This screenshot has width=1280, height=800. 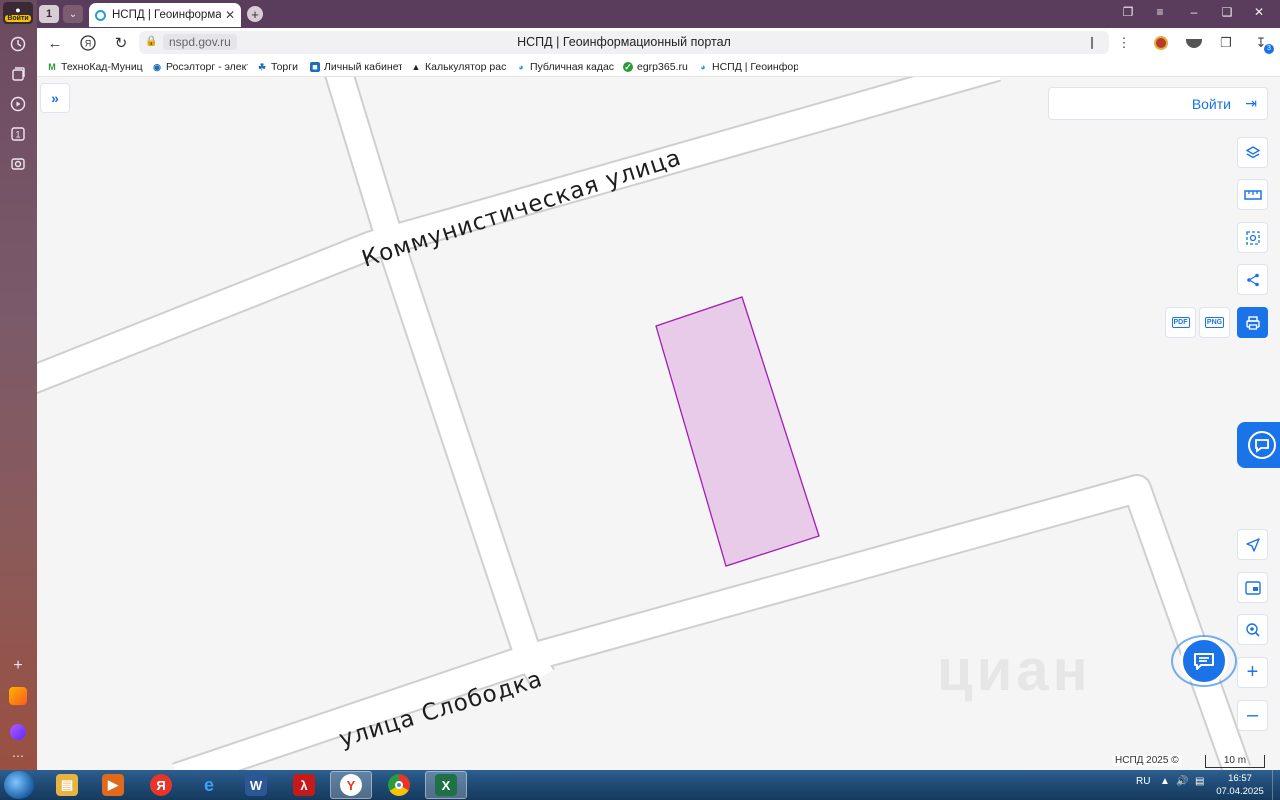 I want to click on show-desktop-button, so click(x=1276, y=785).